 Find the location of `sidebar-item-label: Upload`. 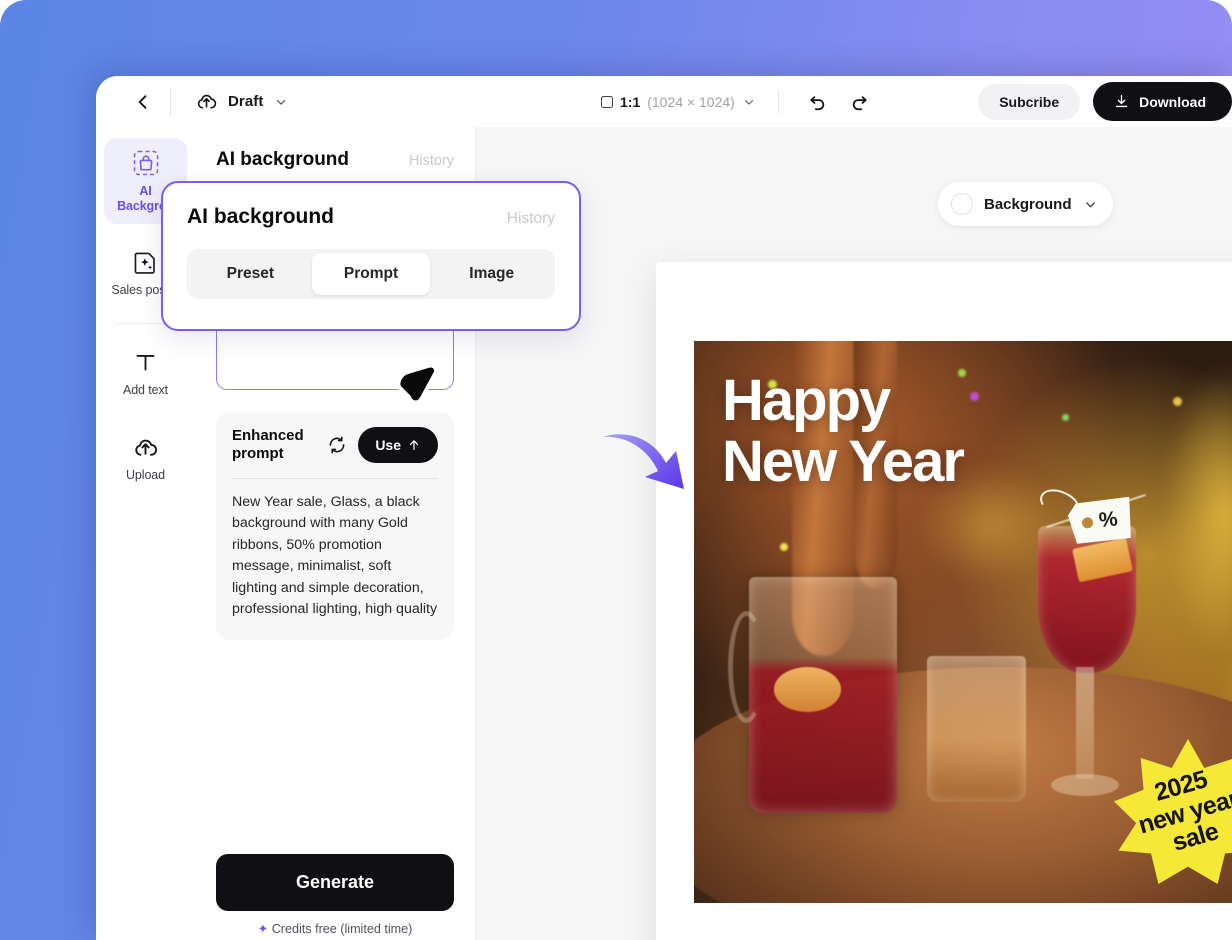

sidebar-item-label: Upload is located at coordinates (145, 475).